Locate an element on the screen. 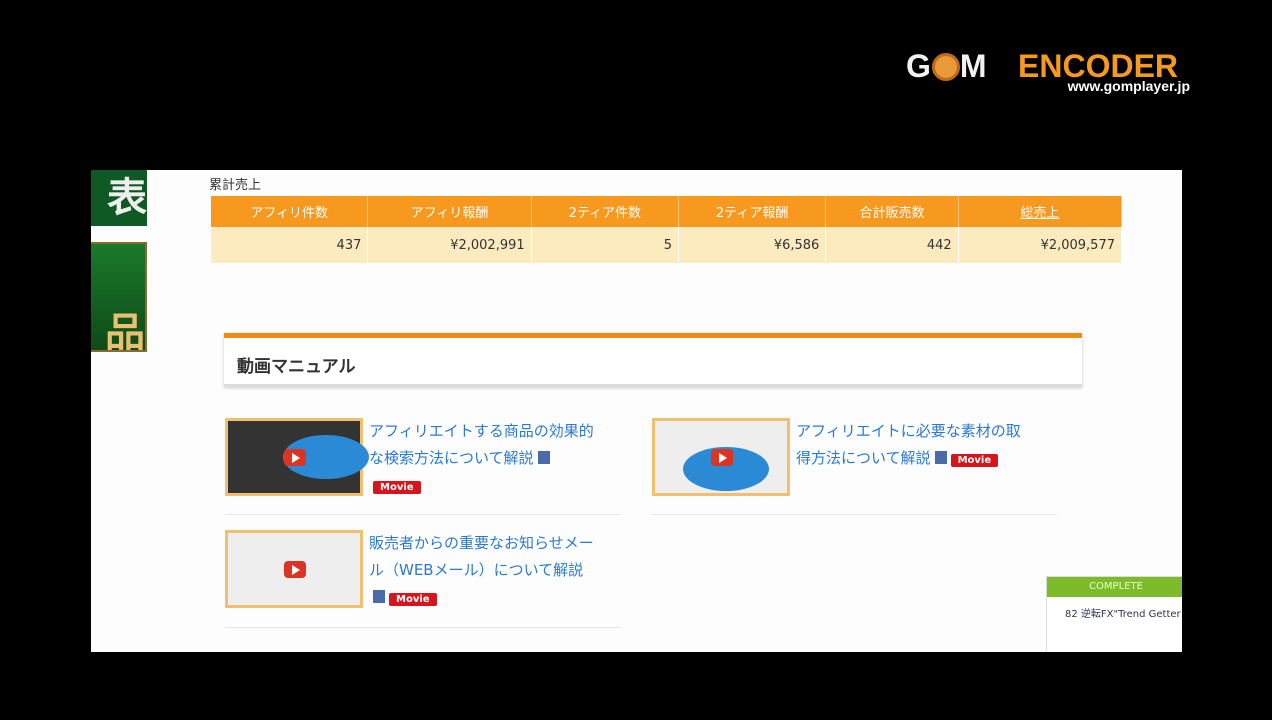 This screenshot has width=1272, height=720. cell: ¥2,009,577 is located at coordinates (1040, 245).